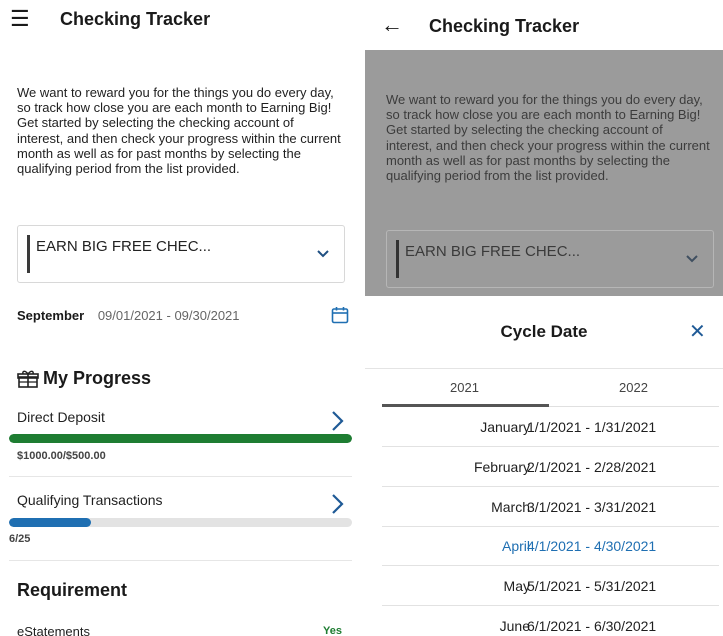 The width and height of the screenshot is (723, 636). What do you see at coordinates (28, 379) in the screenshot?
I see `gift-icon` at bounding box center [28, 379].